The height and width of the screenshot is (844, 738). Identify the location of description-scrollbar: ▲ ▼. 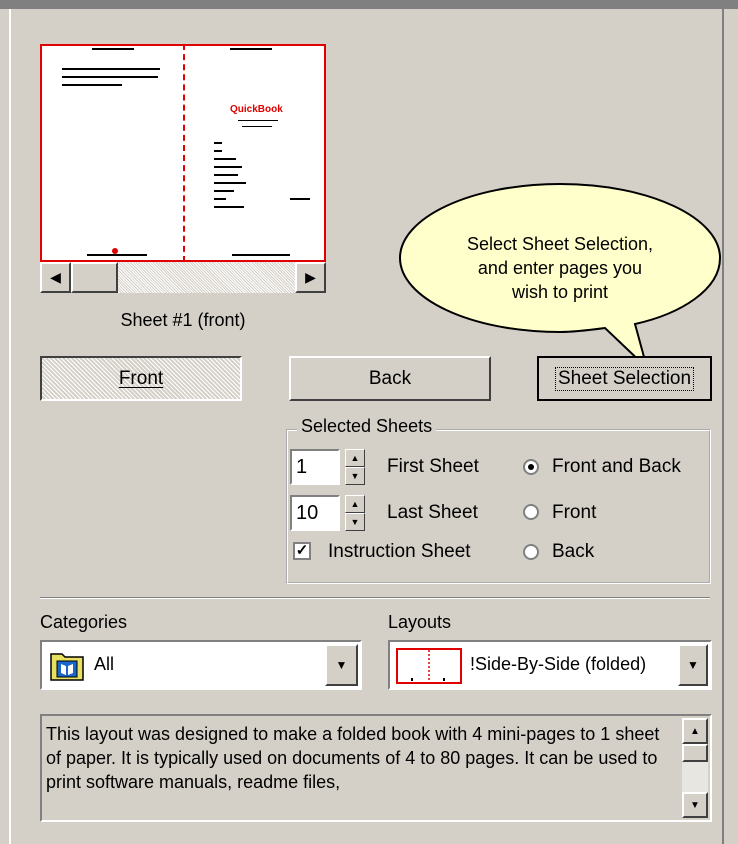
(695, 768).